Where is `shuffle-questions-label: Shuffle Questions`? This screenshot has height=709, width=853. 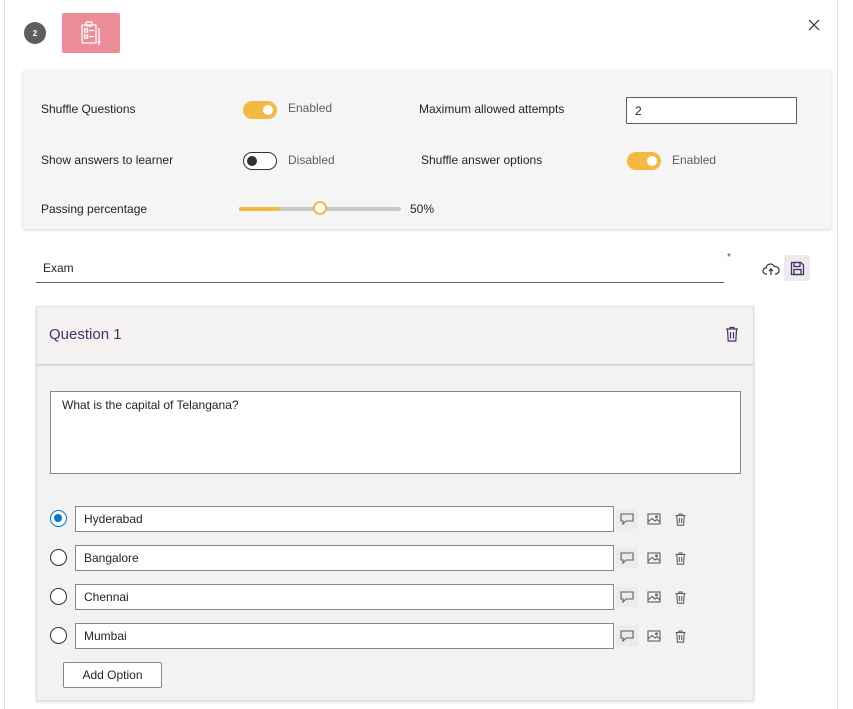
shuffle-questions-label: Shuffle Questions is located at coordinates (88, 109).